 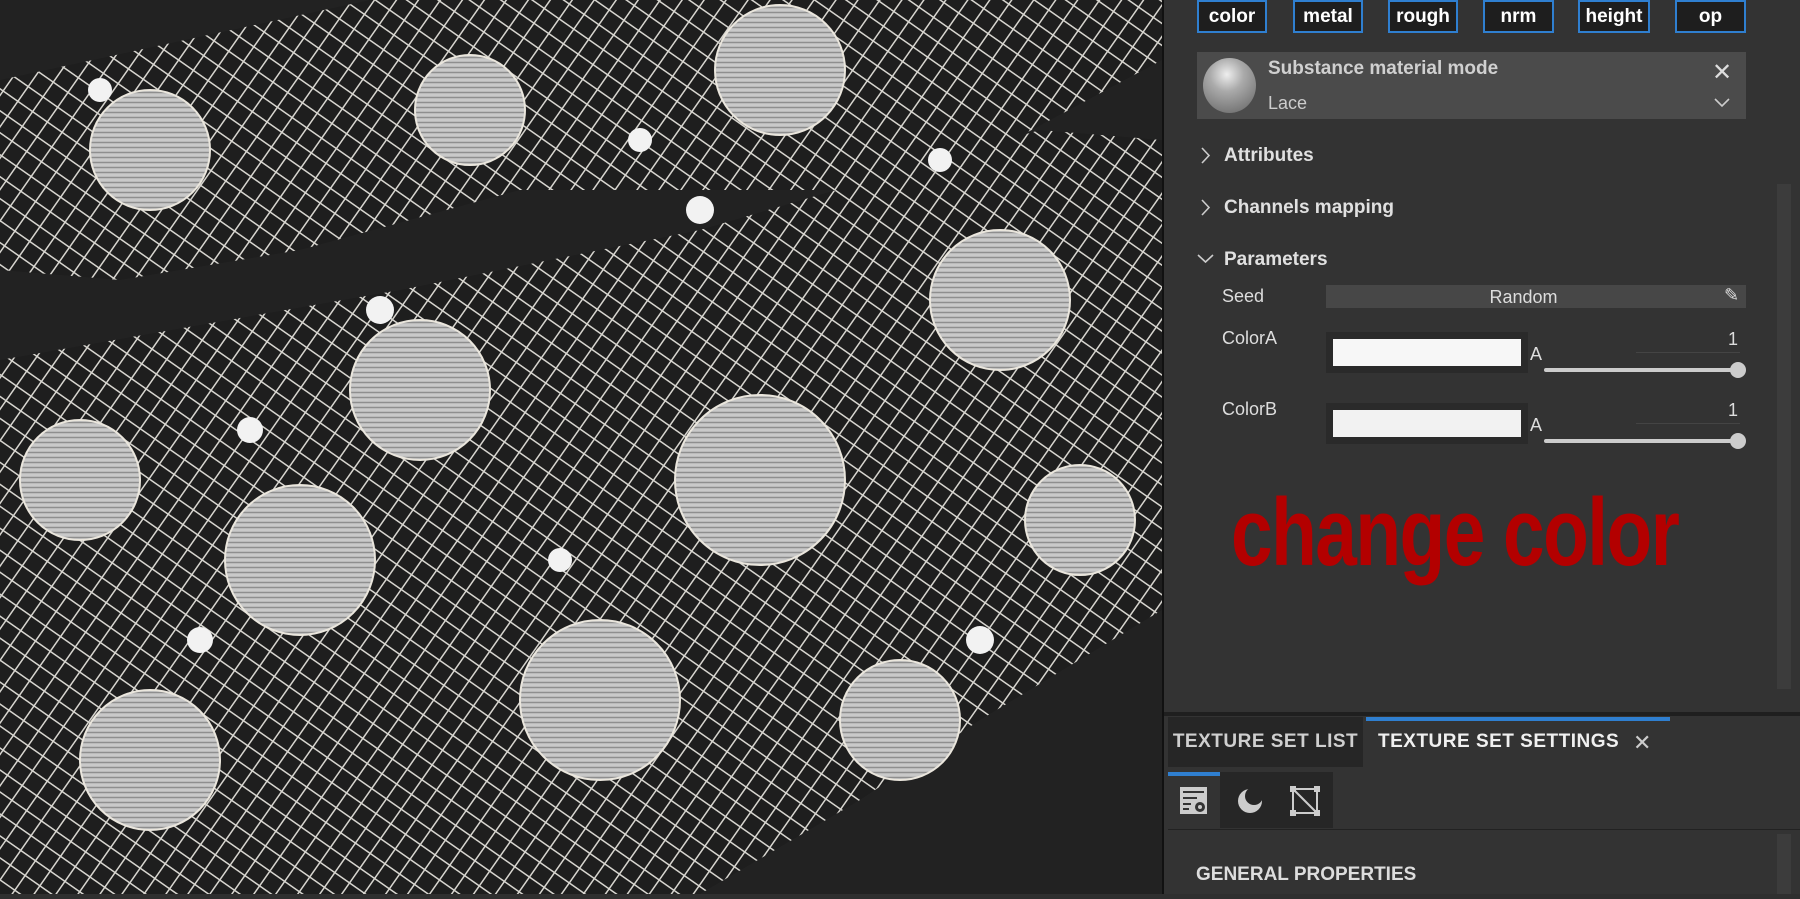 What do you see at coordinates (1250, 801) in the screenshot?
I see `material-sphere-icon` at bounding box center [1250, 801].